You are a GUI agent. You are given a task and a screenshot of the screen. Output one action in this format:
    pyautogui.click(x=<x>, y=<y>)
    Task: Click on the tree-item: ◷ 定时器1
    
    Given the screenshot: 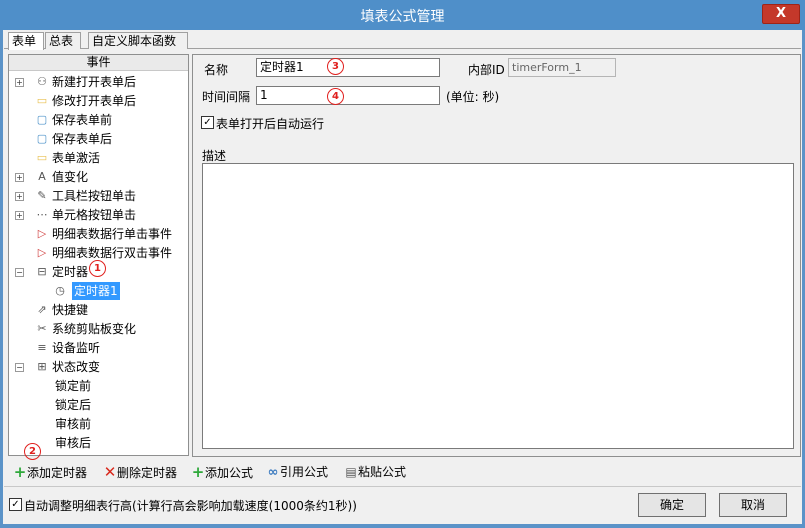 What is the action you would take?
    pyautogui.click(x=109, y=291)
    